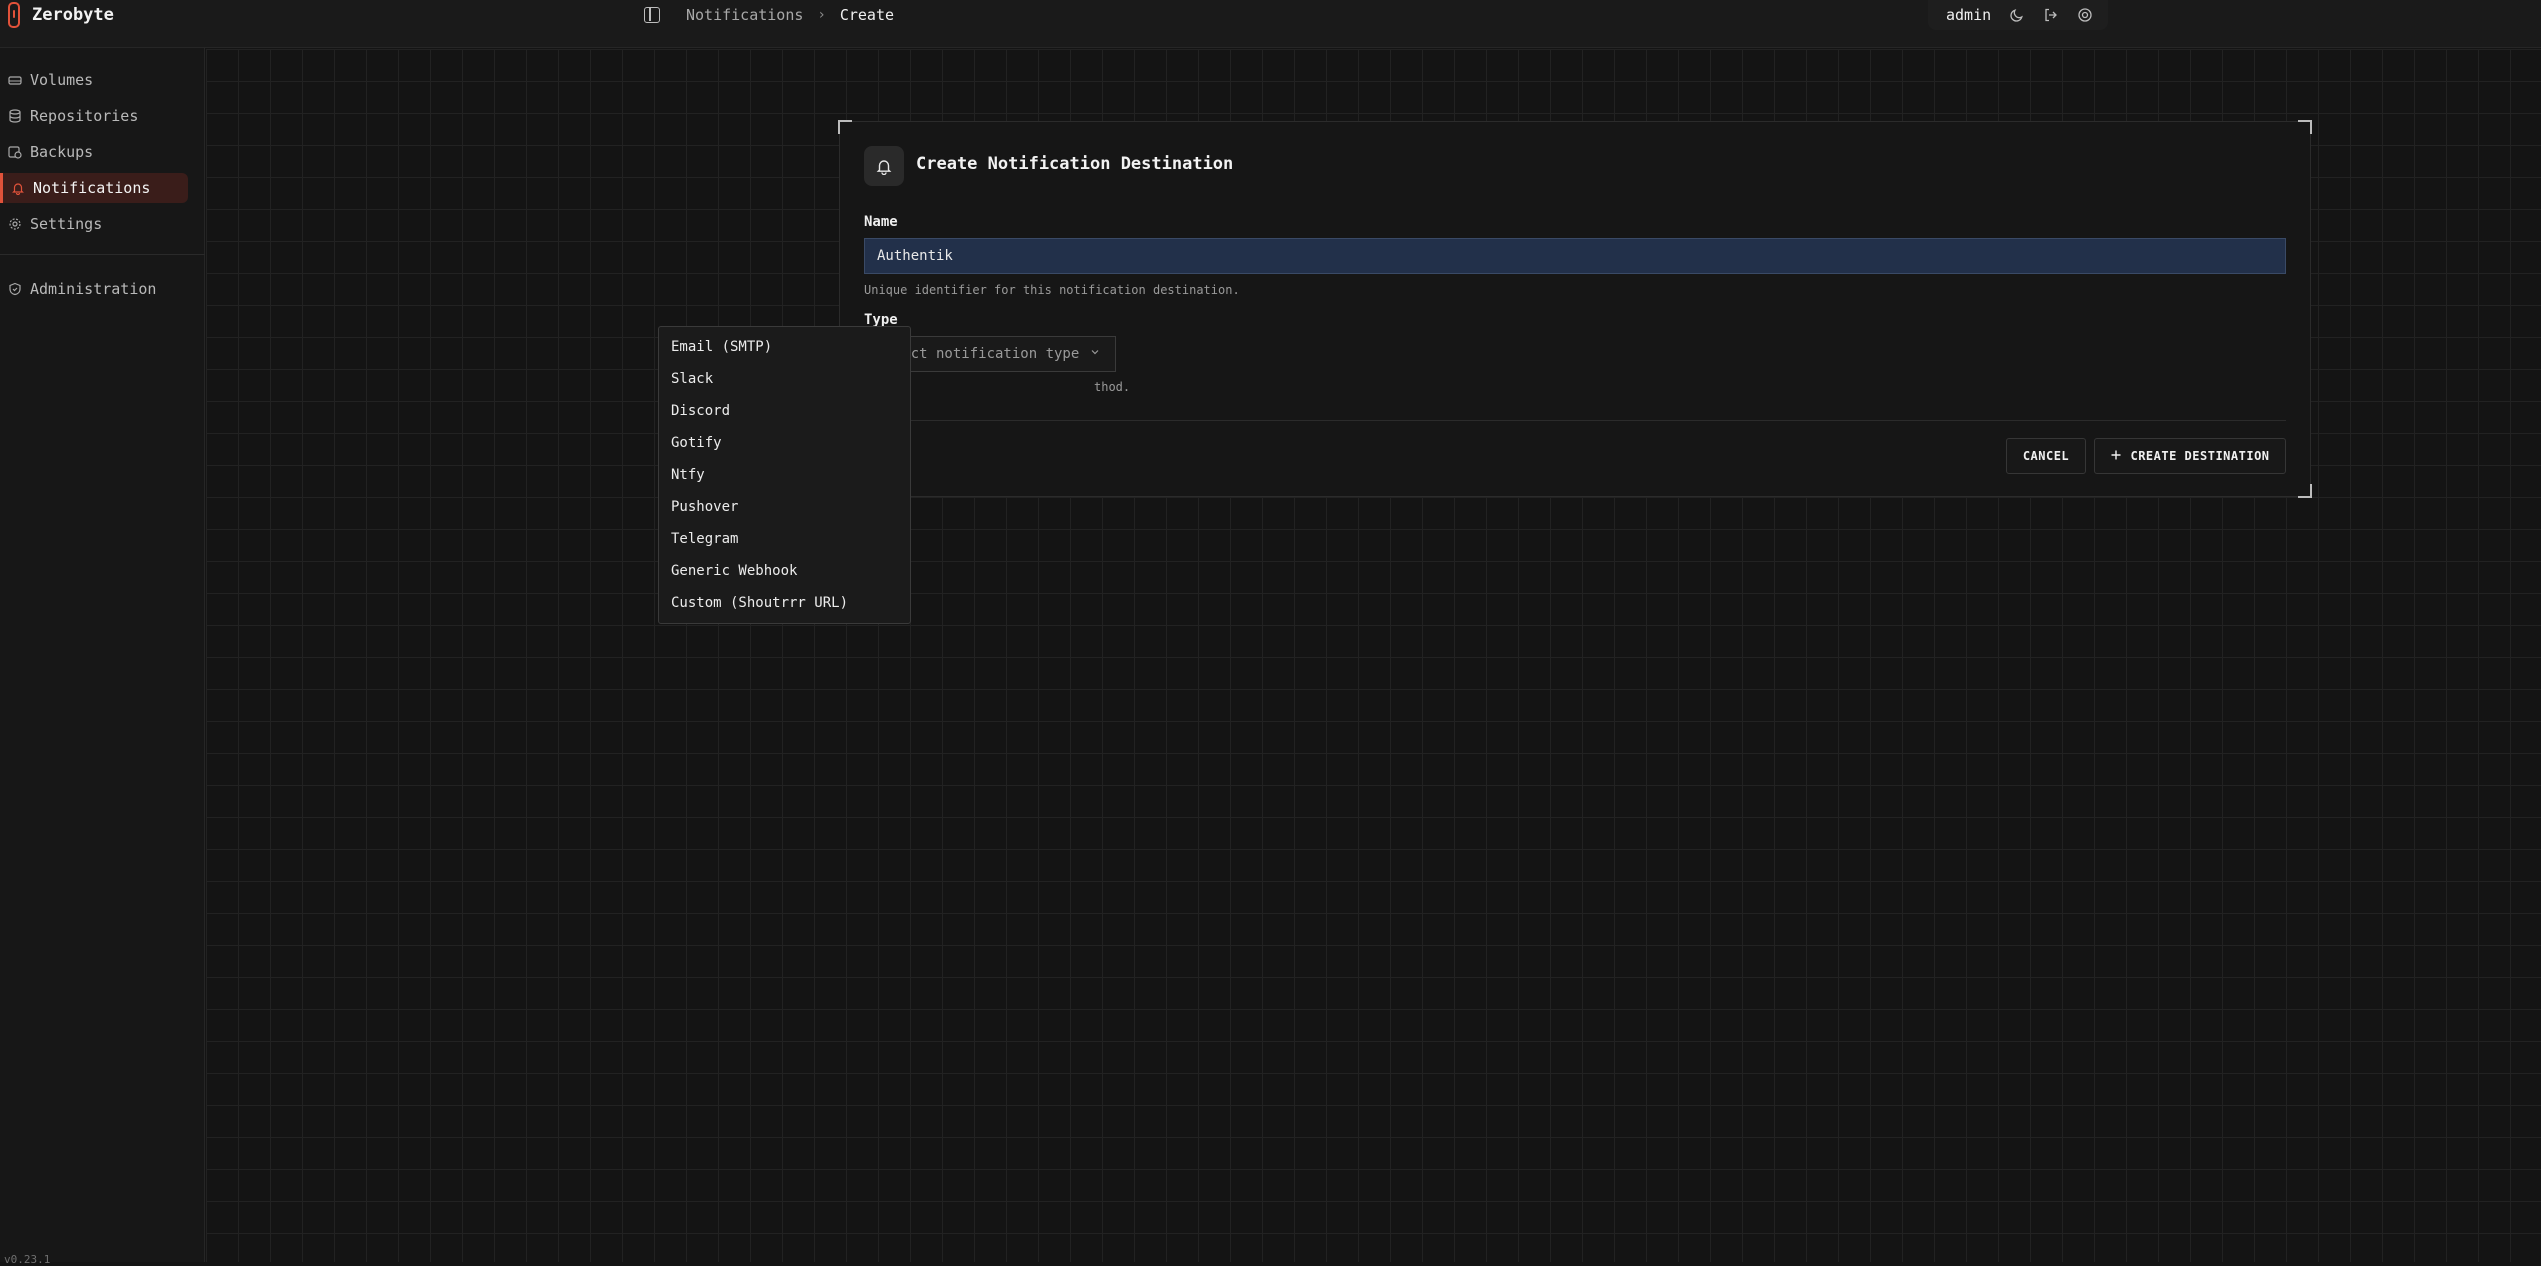 The width and height of the screenshot is (2541, 1266). What do you see at coordinates (2200, 456) in the screenshot?
I see `create-button-label: CREATE DESTINATION` at bounding box center [2200, 456].